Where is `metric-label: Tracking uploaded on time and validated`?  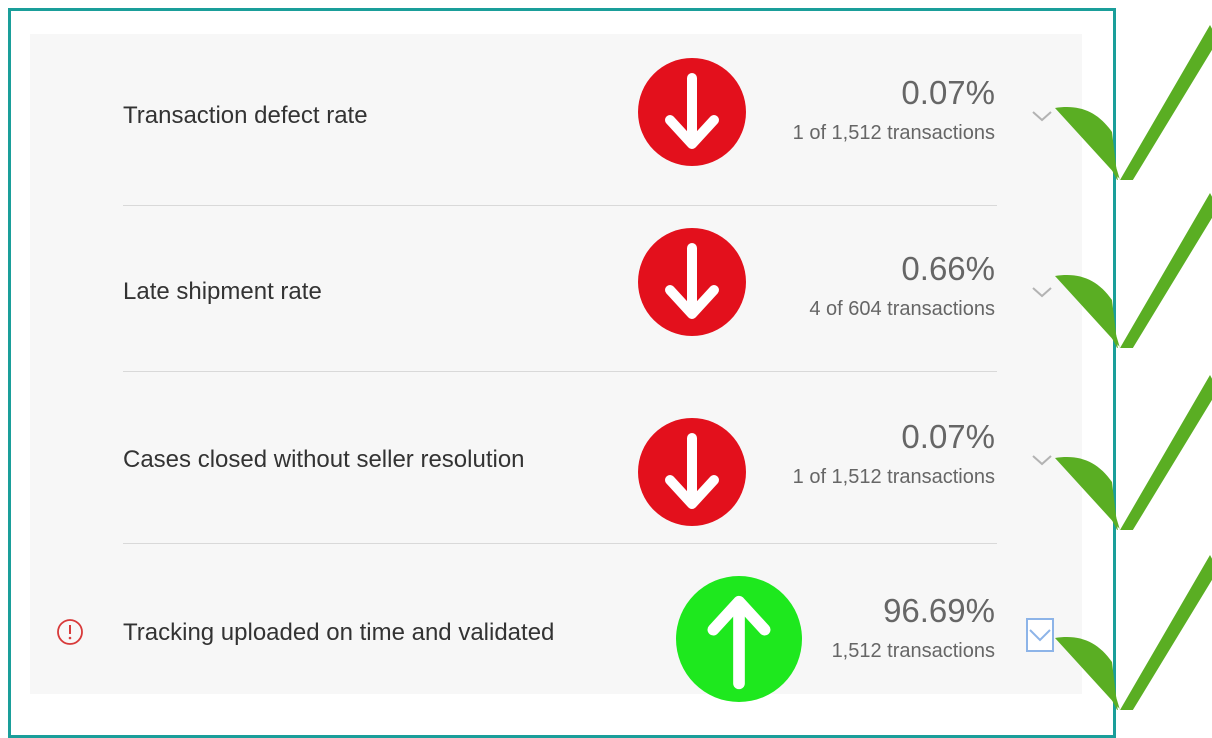
metric-label: Tracking uploaded on time and validated is located at coordinates (339, 632).